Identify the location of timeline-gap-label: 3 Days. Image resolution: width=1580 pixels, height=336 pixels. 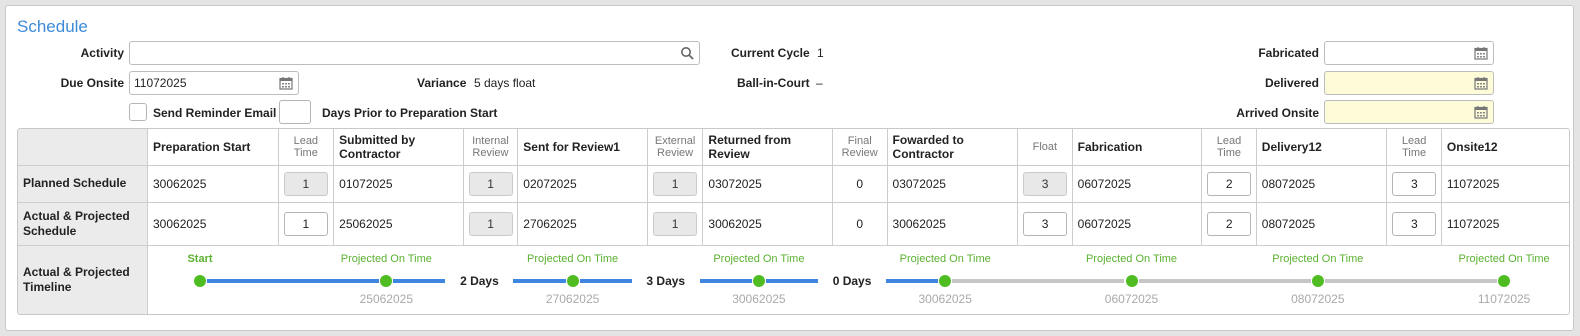
(666, 280).